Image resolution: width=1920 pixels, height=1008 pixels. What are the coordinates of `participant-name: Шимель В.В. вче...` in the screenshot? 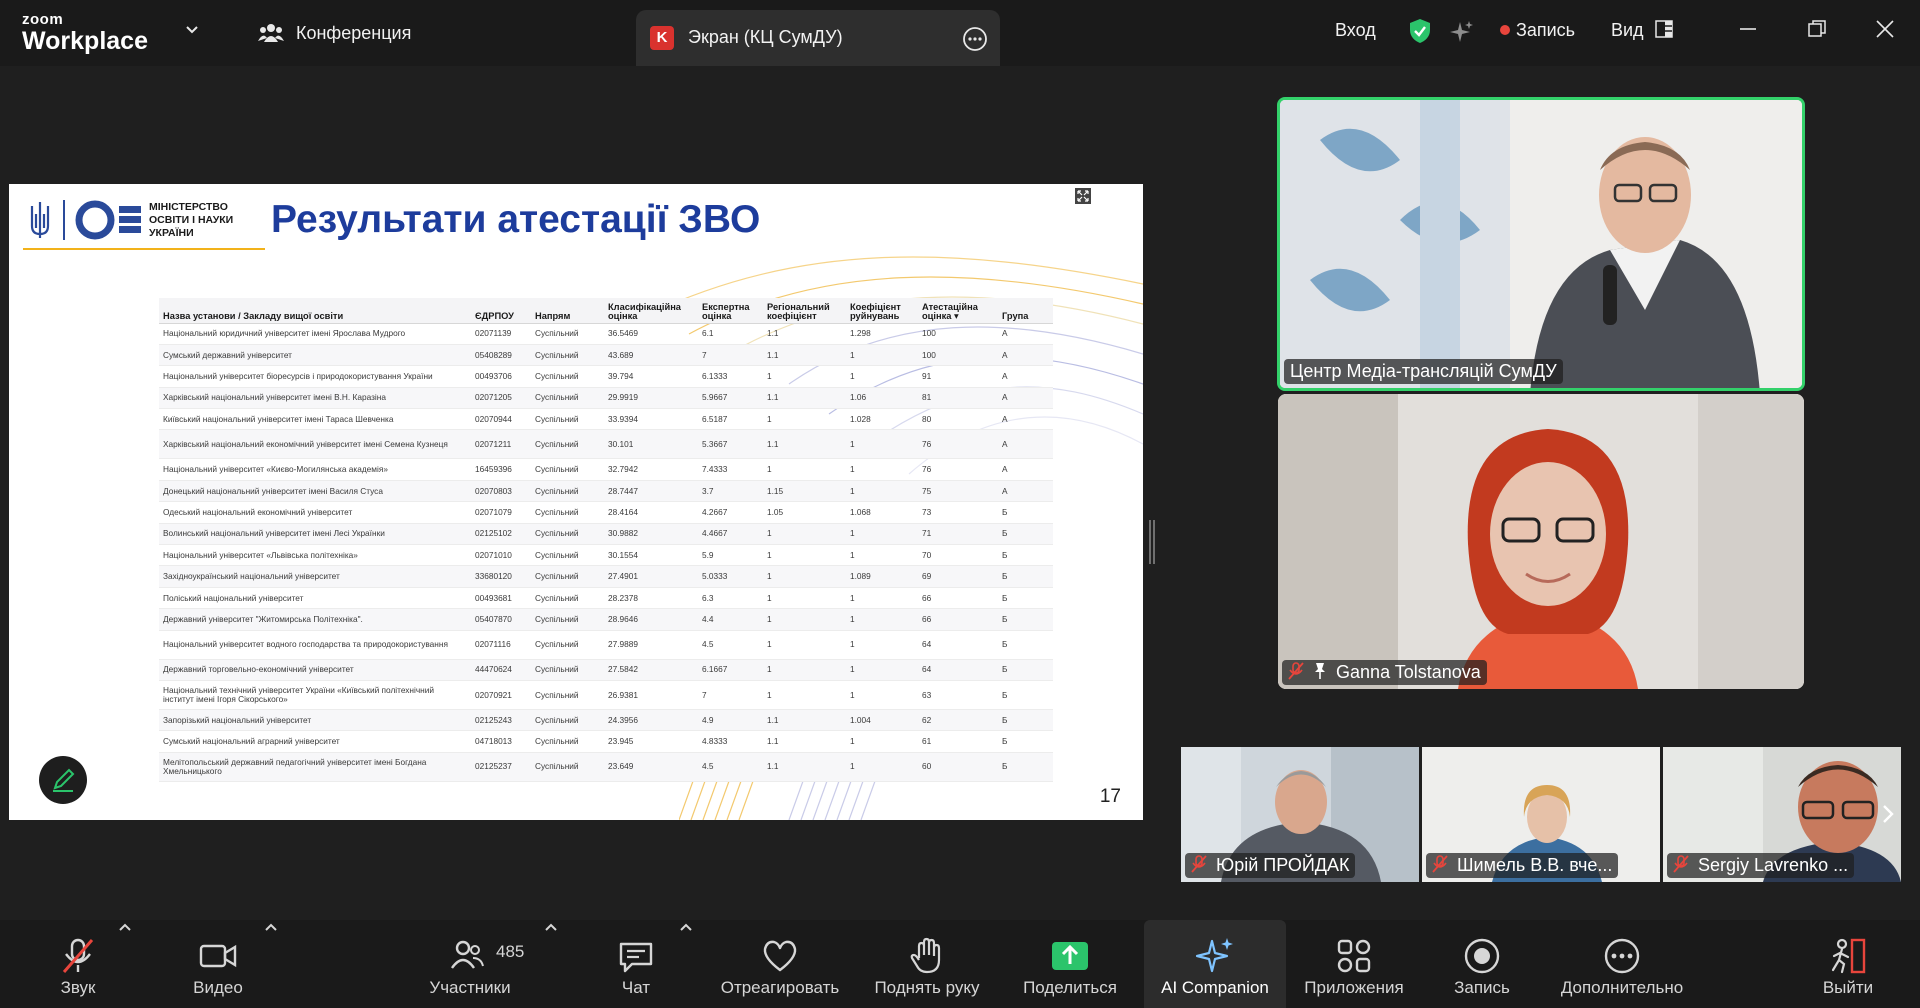 It's located at (1522, 865).